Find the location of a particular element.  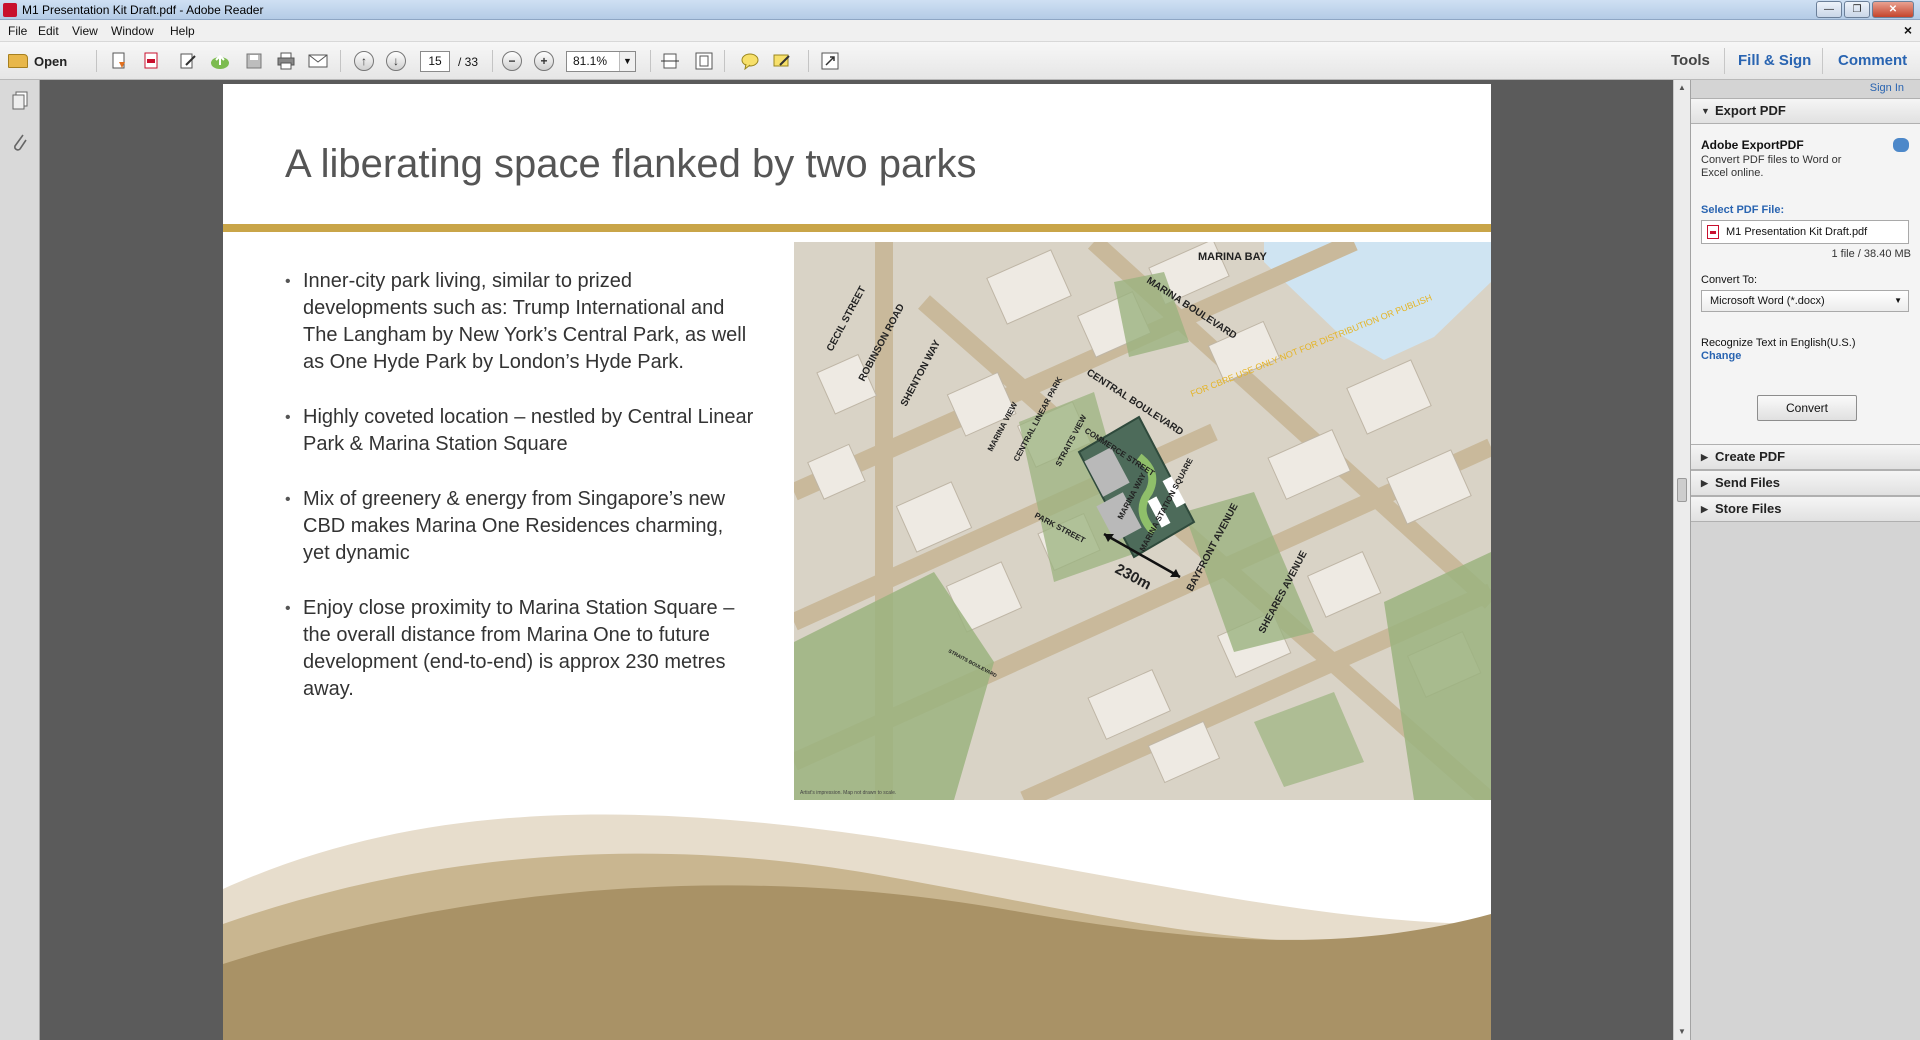

previous-page-button: ↑ is located at coordinates (364, 61).